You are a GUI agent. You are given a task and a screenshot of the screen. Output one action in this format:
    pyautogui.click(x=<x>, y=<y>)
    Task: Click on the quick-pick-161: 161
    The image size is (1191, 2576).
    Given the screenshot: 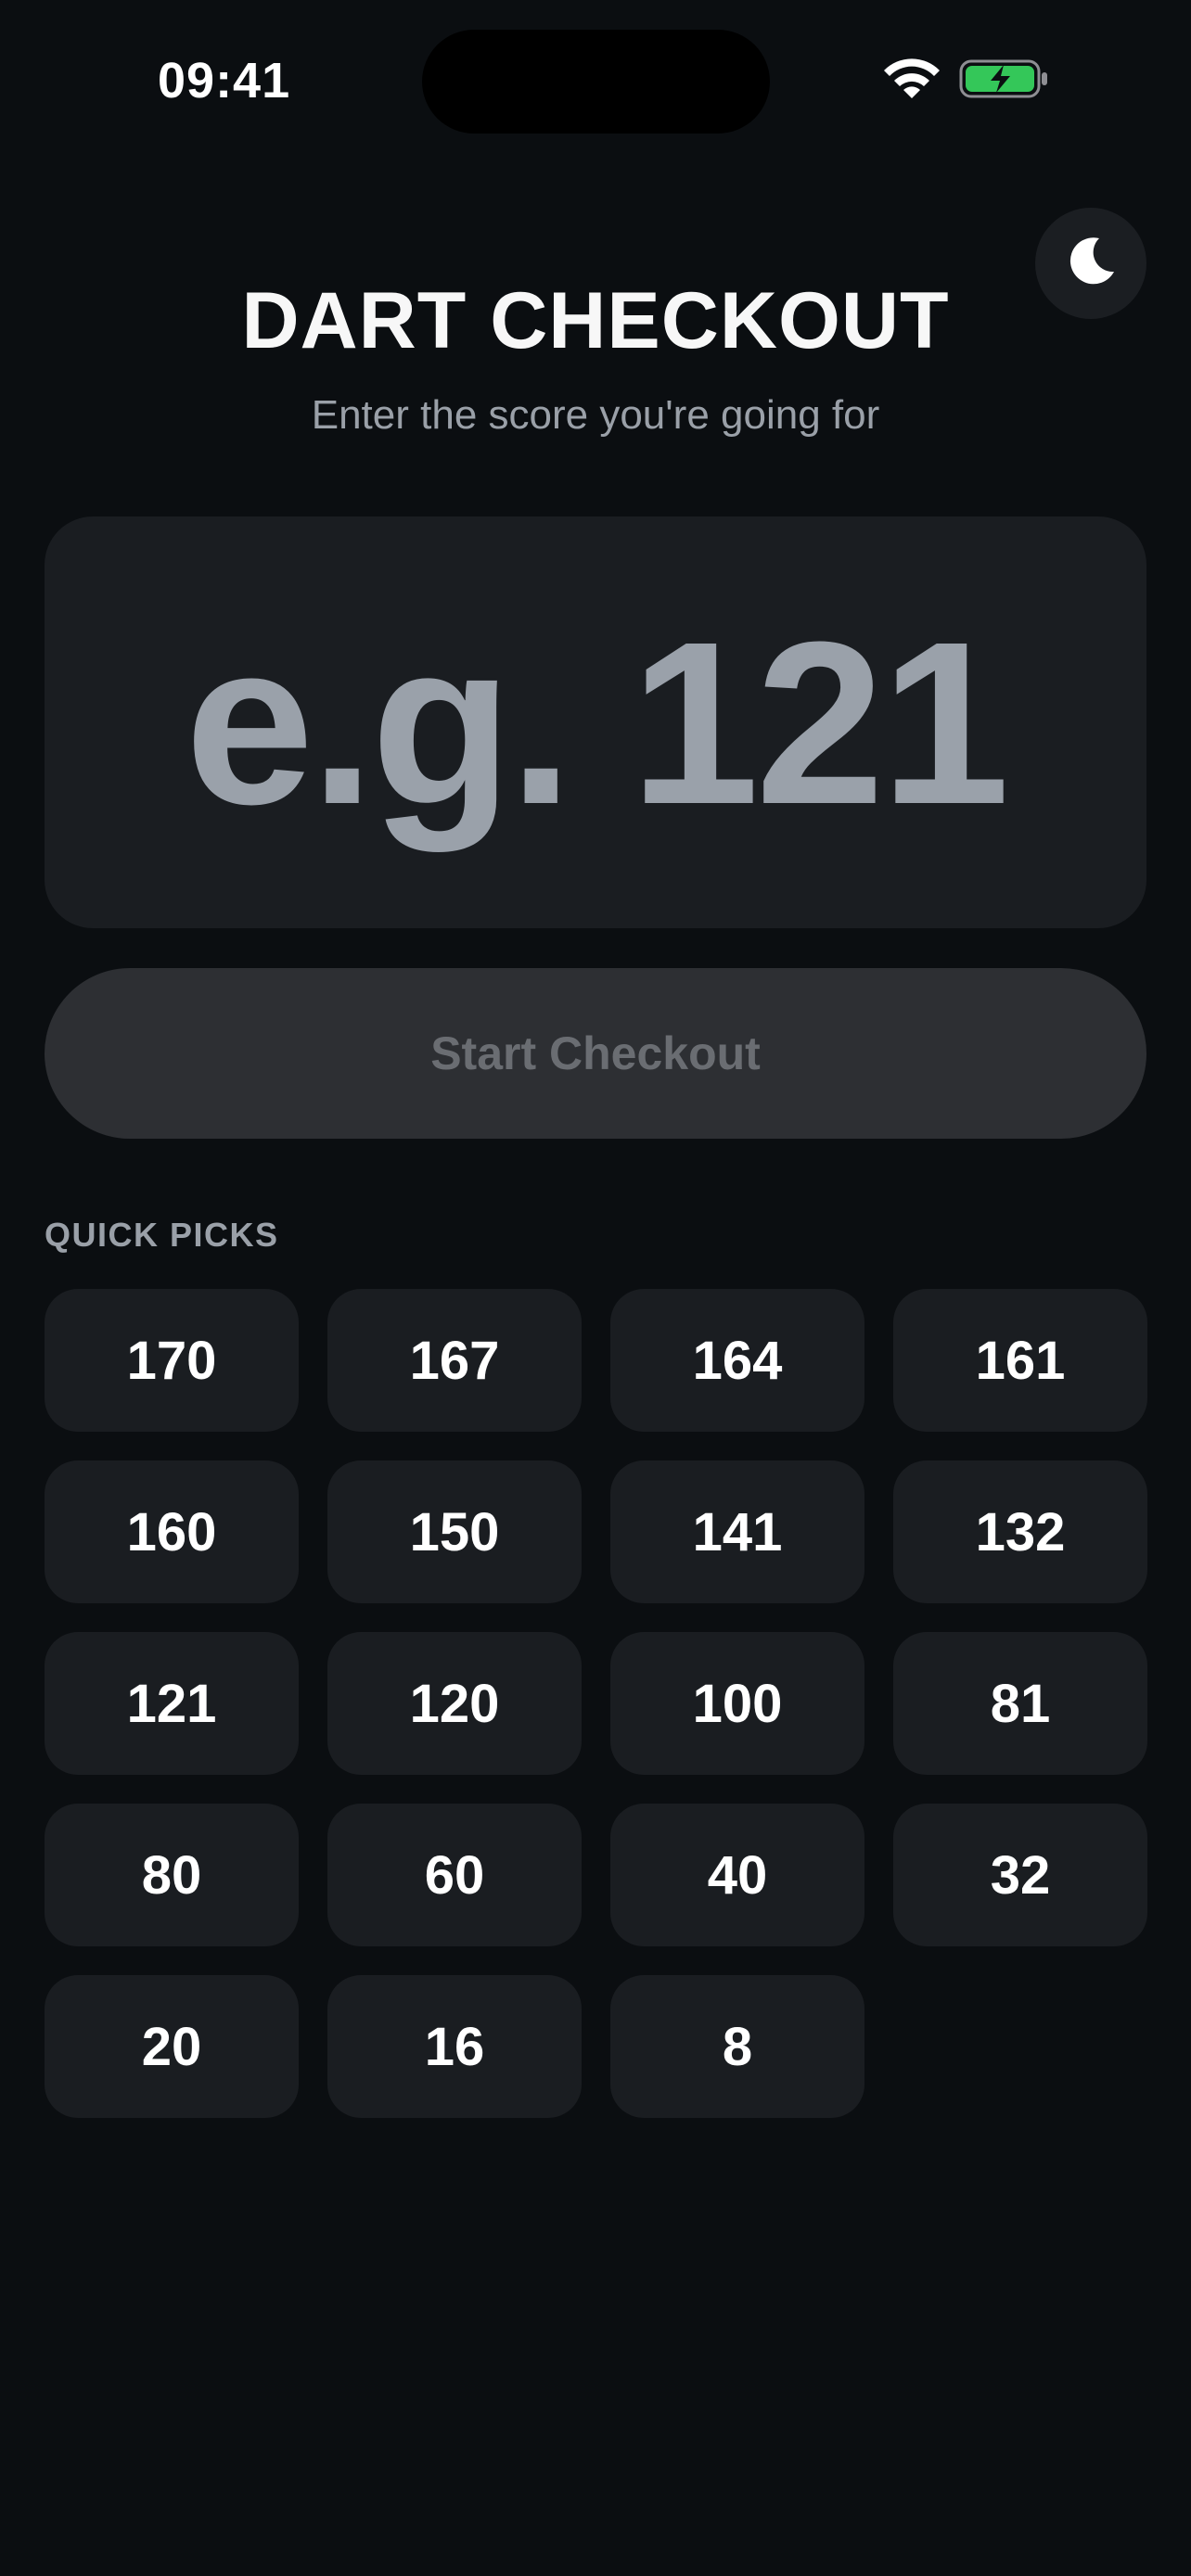 What is the action you would take?
    pyautogui.click(x=1020, y=1360)
    